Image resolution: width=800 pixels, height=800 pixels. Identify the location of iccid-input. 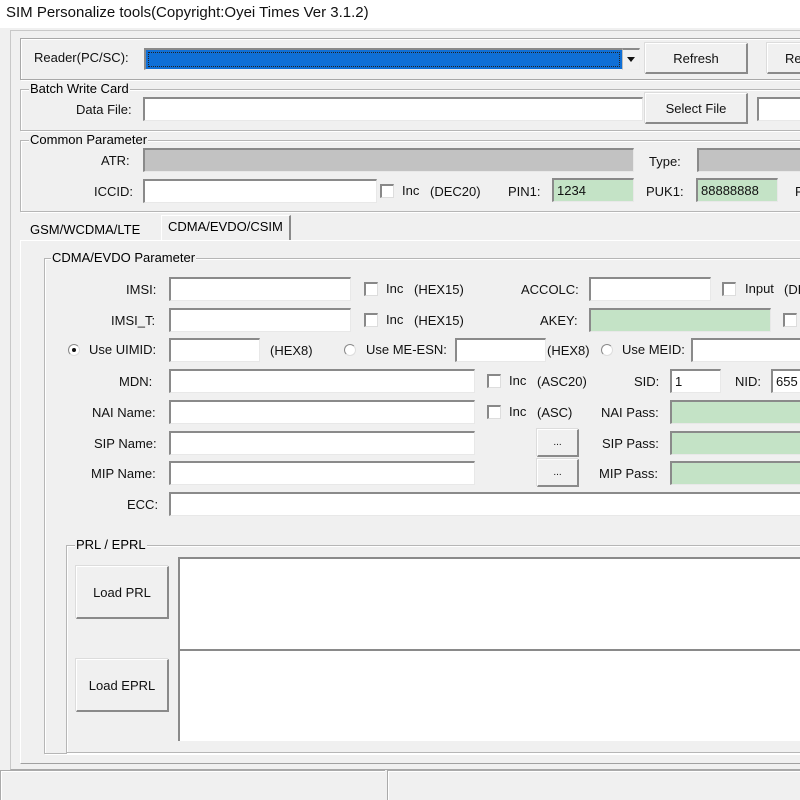
(260, 191).